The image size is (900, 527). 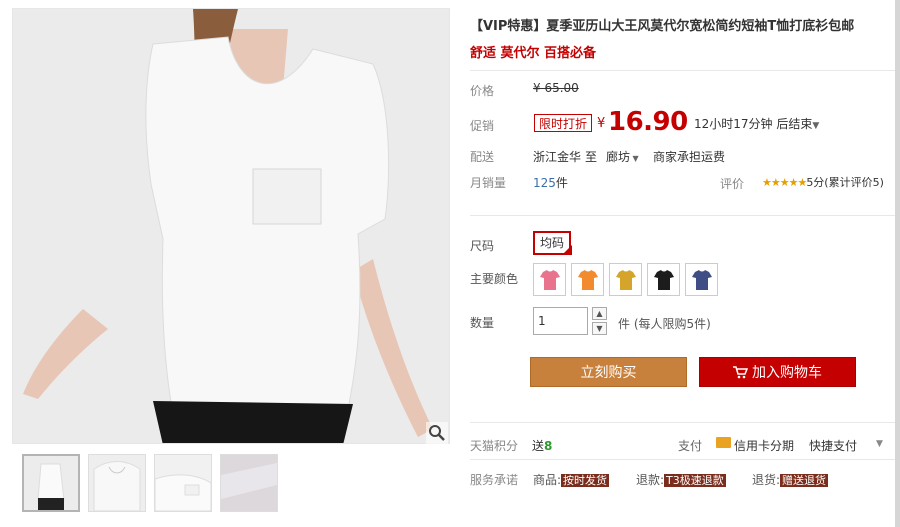 What do you see at coordinates (482, 323) in the screenshot?
I see `quantity-label: 数量` at bounding box center [482, 323].